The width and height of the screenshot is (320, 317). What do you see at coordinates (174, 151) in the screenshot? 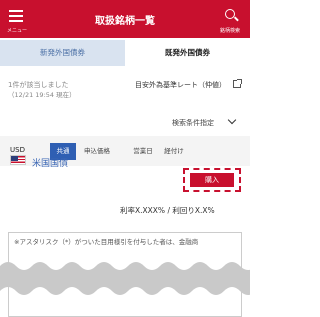
I see `sort-time-button: 経付け` at bounding box center [174, 151].